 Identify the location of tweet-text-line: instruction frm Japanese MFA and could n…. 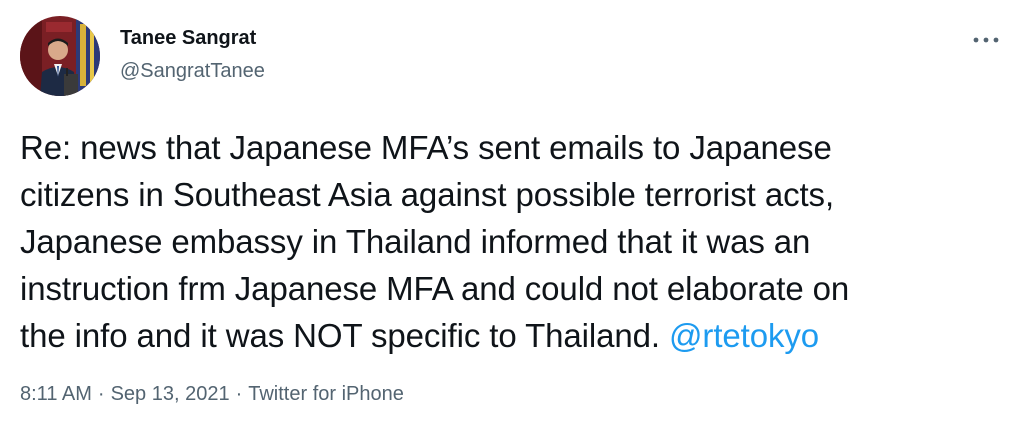
(435, 288).